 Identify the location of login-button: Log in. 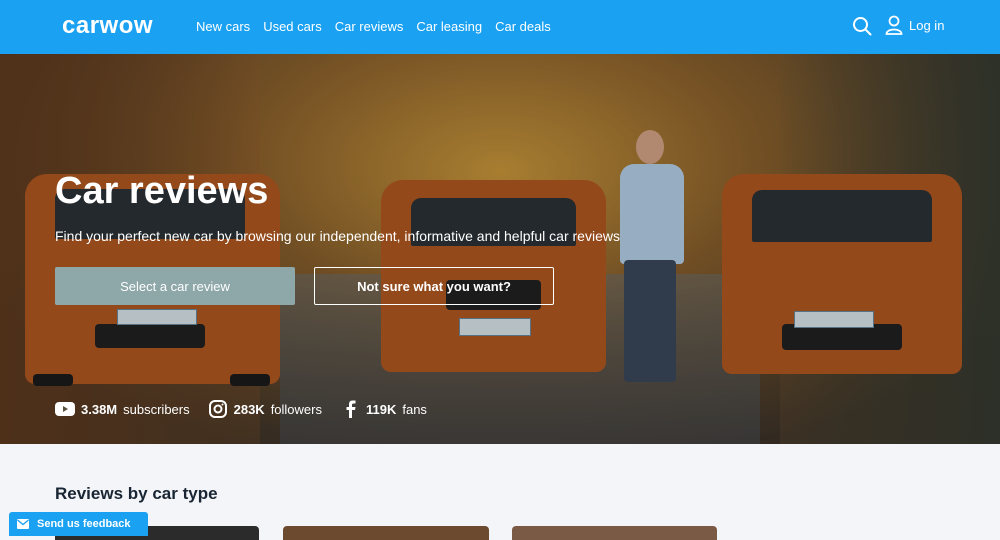
(914, 25).